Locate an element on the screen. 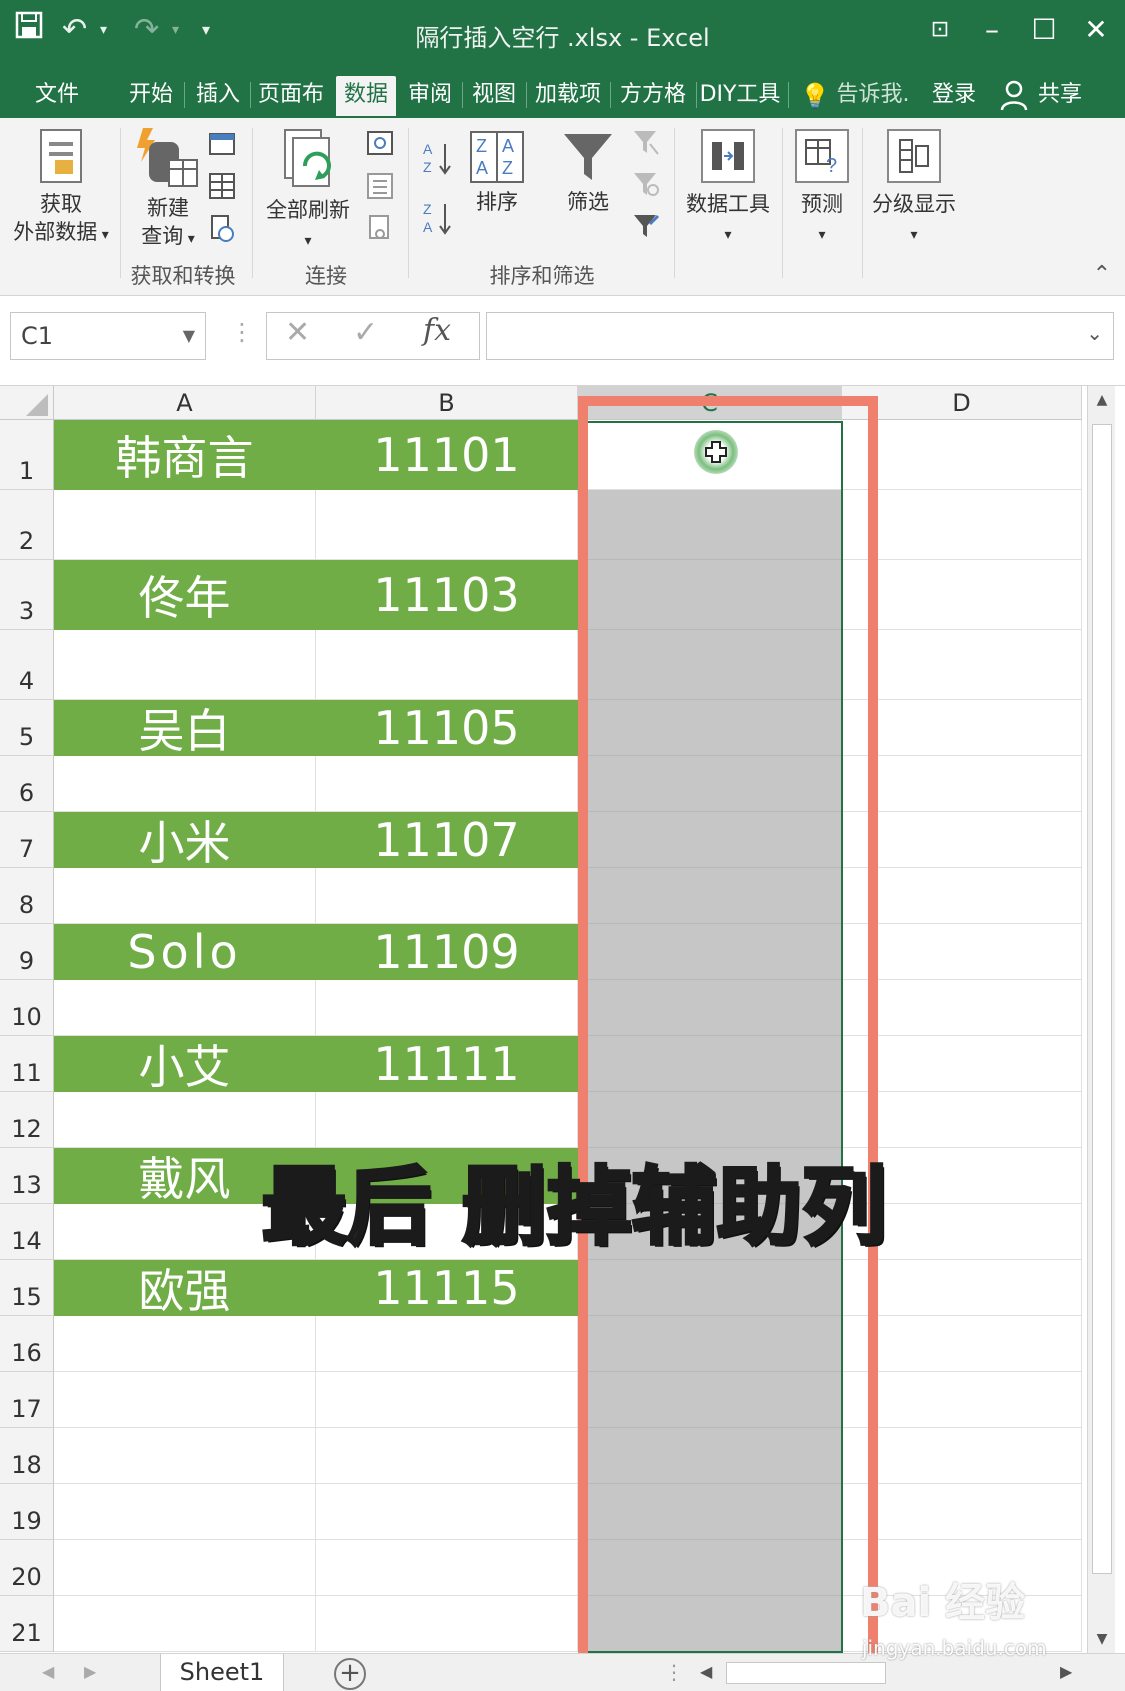  from-table-icon is located at coordinates (222, 186).